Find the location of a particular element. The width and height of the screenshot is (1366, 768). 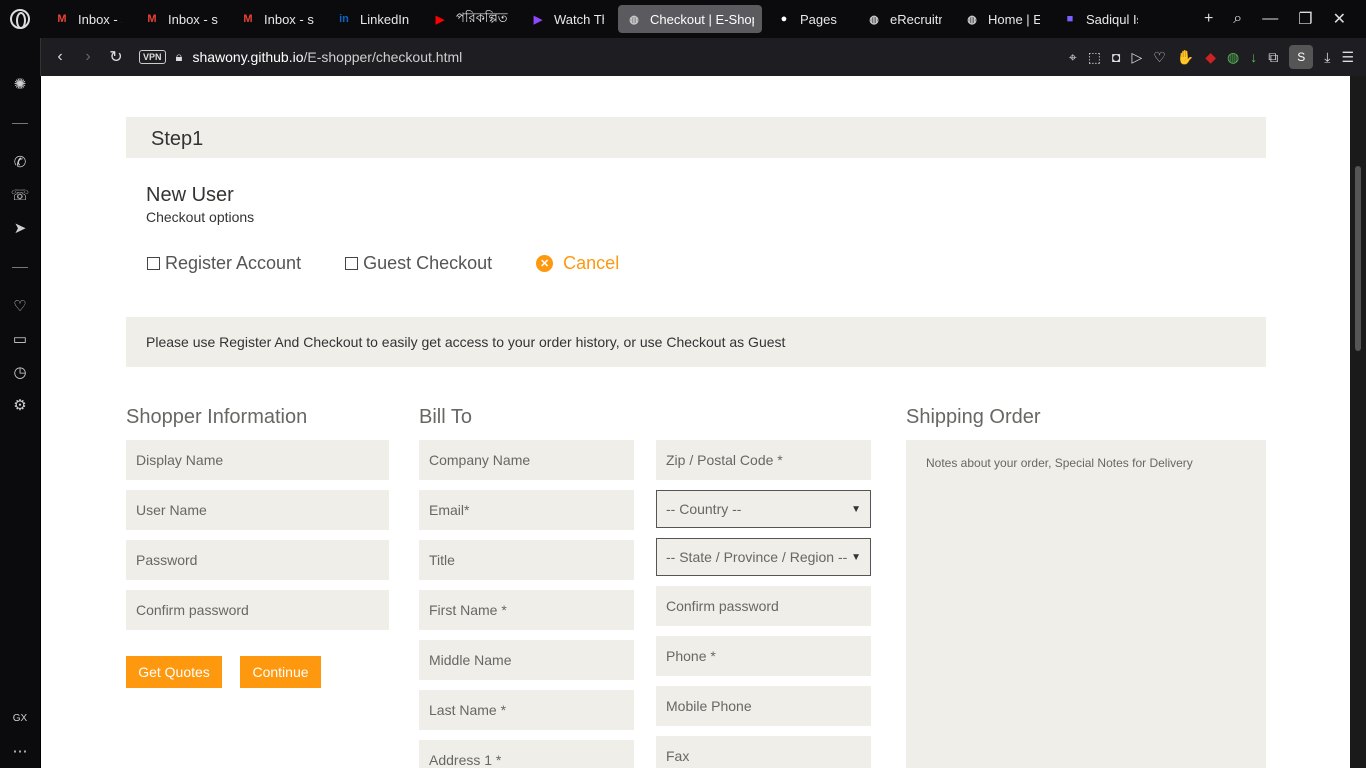

browser-tab: M Inbox - sa is located at coordinates (181, 19).